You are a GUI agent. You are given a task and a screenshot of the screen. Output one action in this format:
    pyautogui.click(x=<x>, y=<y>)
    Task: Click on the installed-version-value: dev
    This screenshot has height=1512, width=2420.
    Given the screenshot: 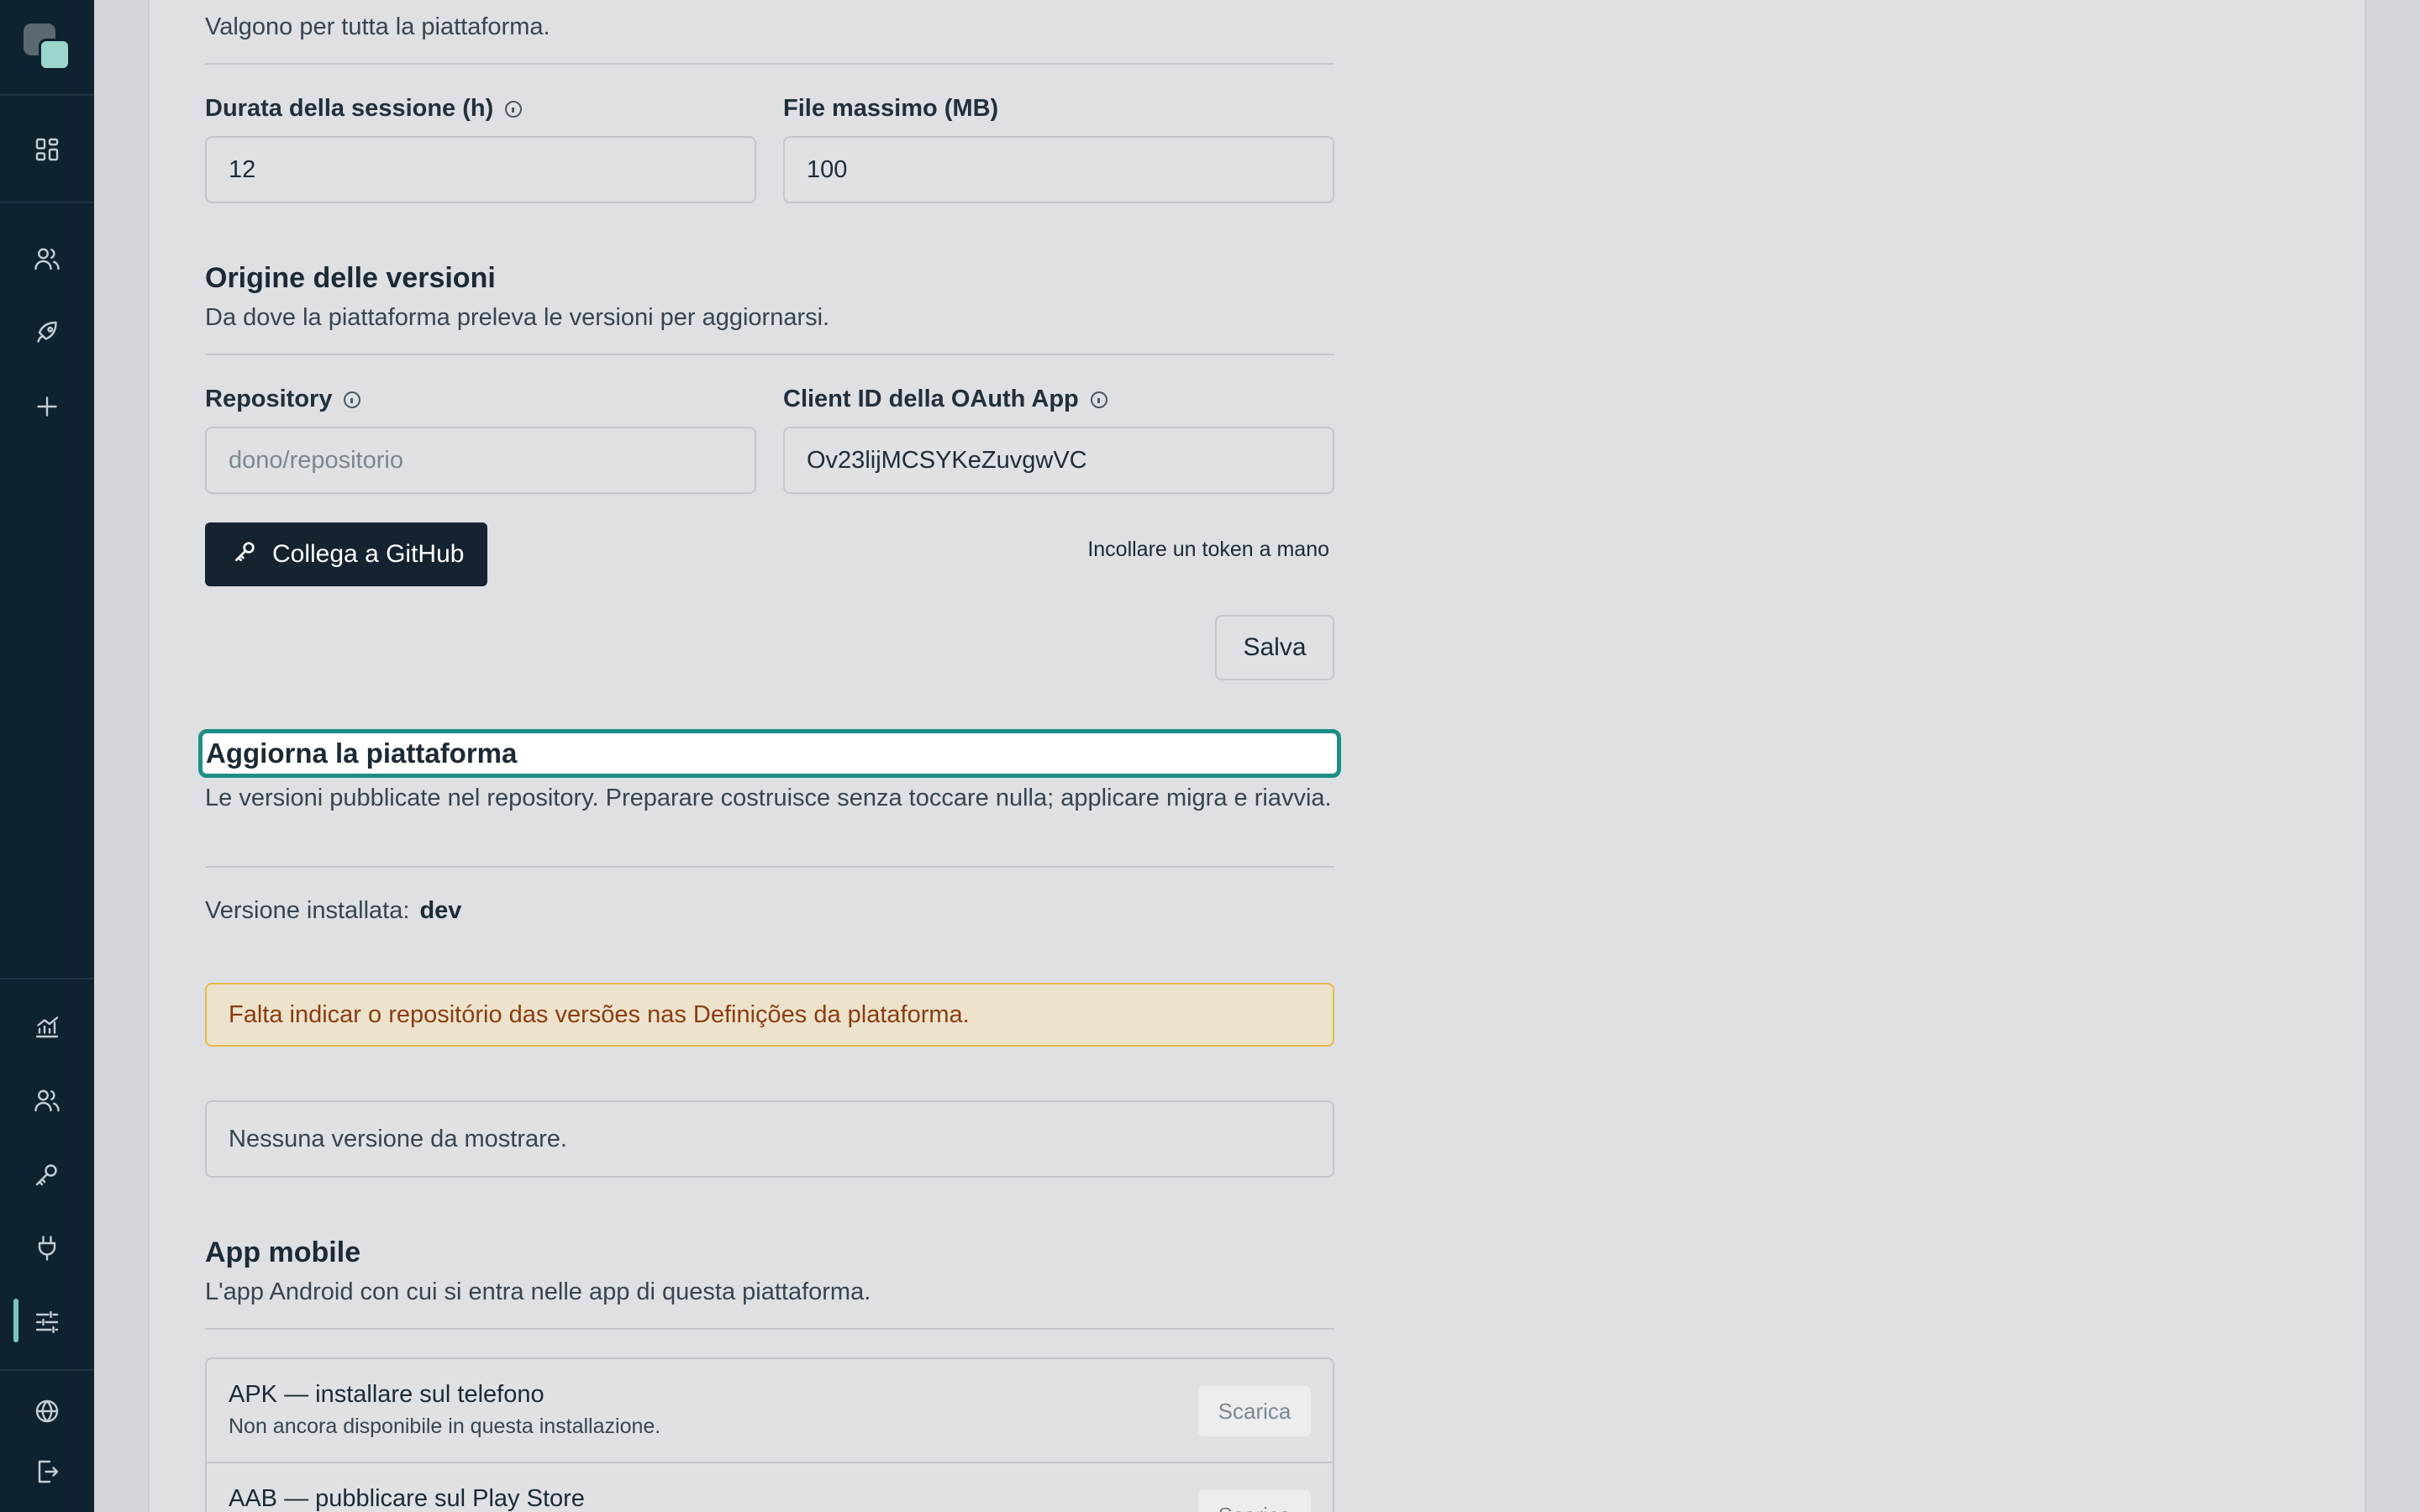 What is the action you would take?
    pyautogui.click(x=440, y=910)
    